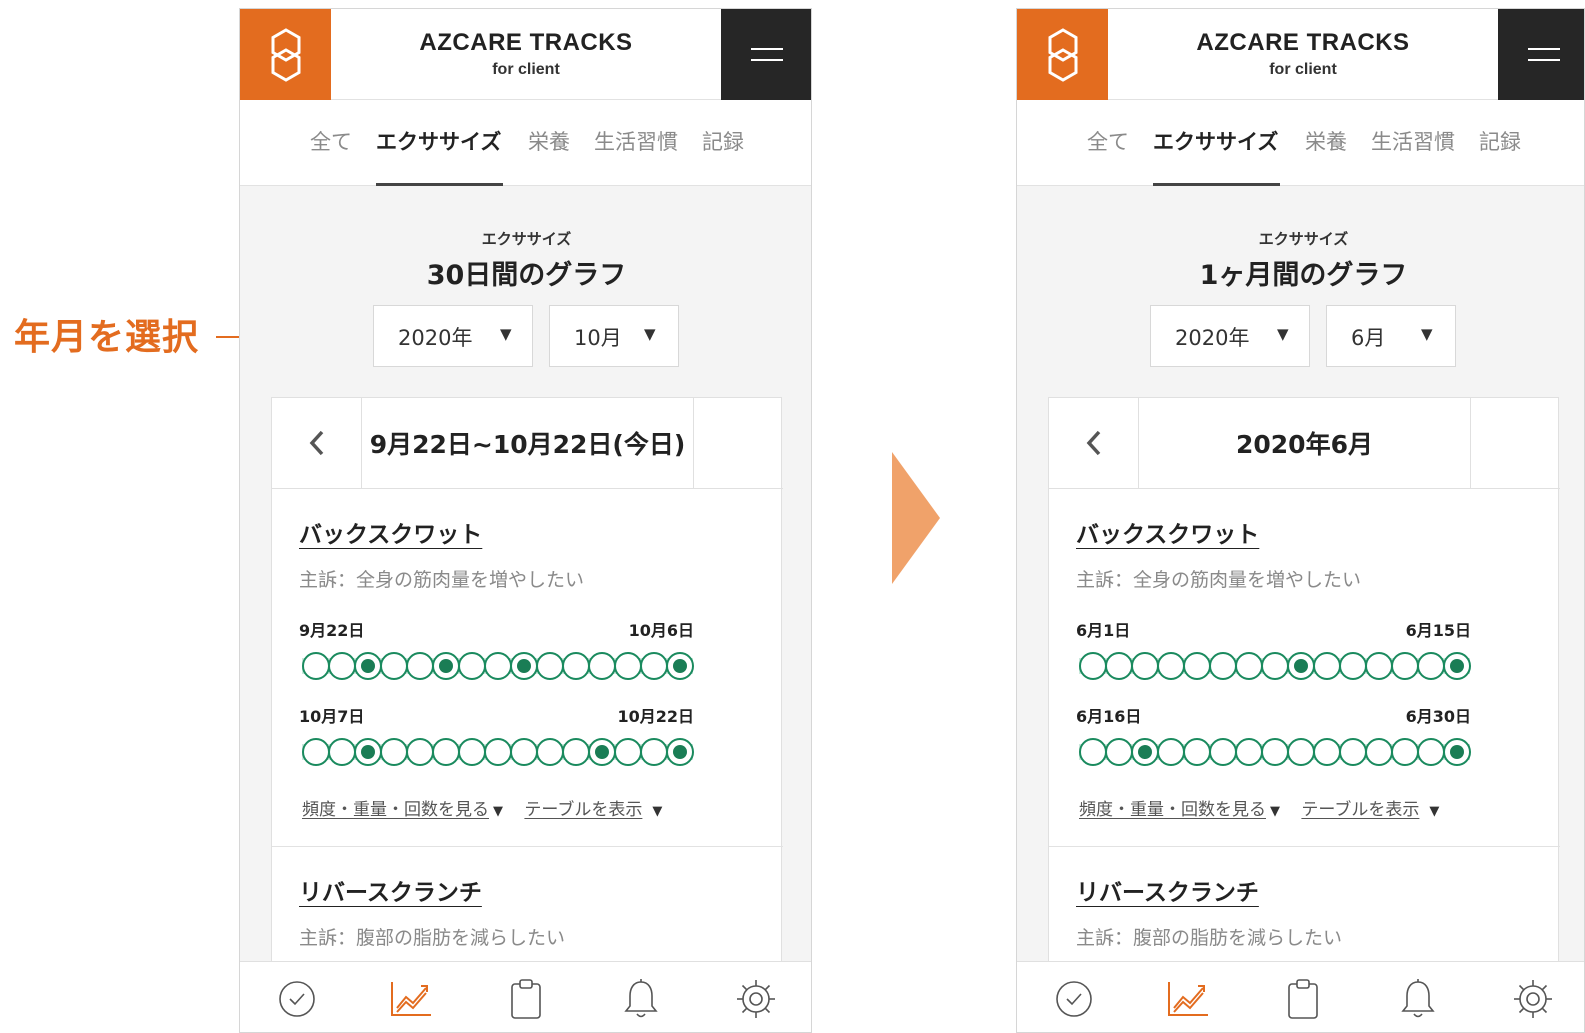  I want to click on brand: AZCARE TRACKS for client, so click(526, 54).